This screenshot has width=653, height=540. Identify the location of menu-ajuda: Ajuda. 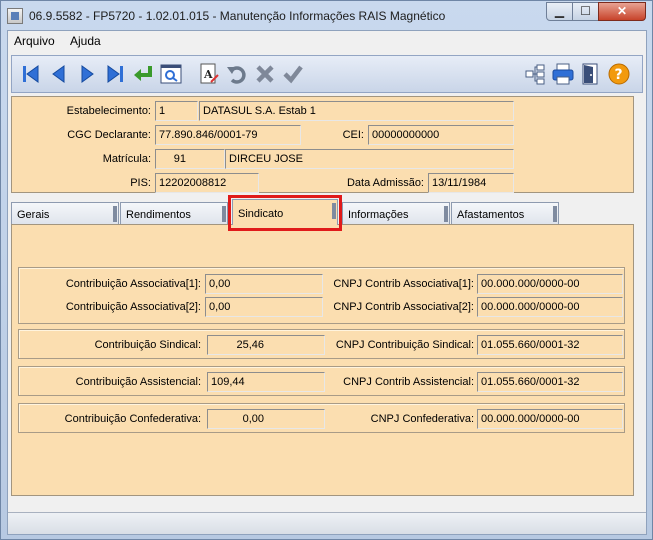
(85, 41).